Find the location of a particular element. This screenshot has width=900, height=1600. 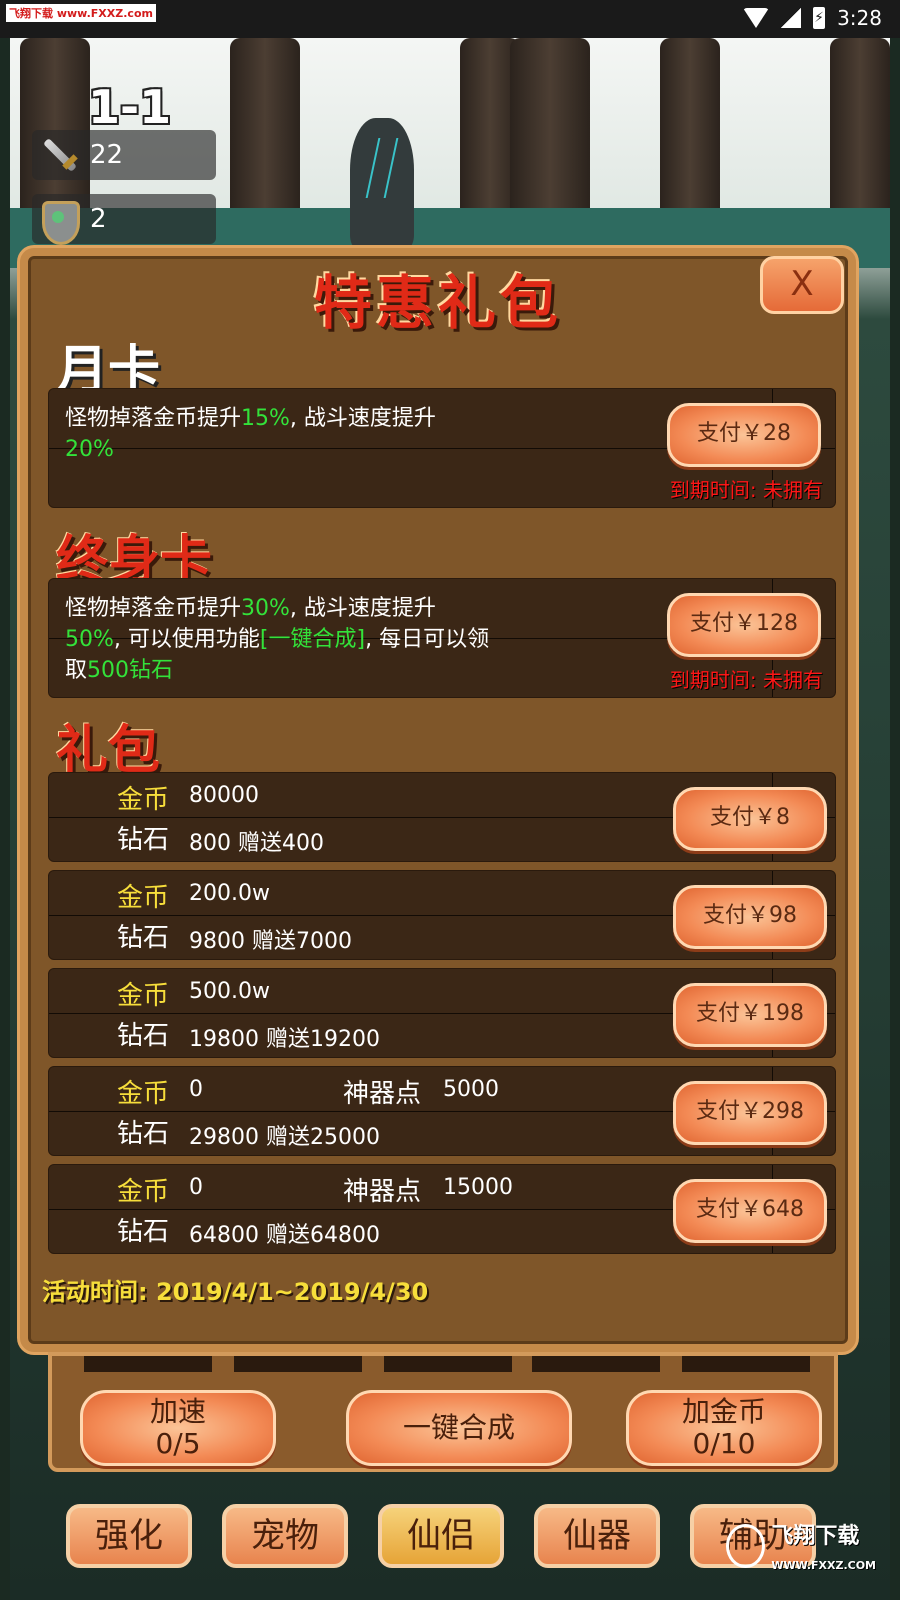

status-bar: 飞翔下载 www.FXXZ.com ⚡ 3:28 is located at coordinates (450, 19).